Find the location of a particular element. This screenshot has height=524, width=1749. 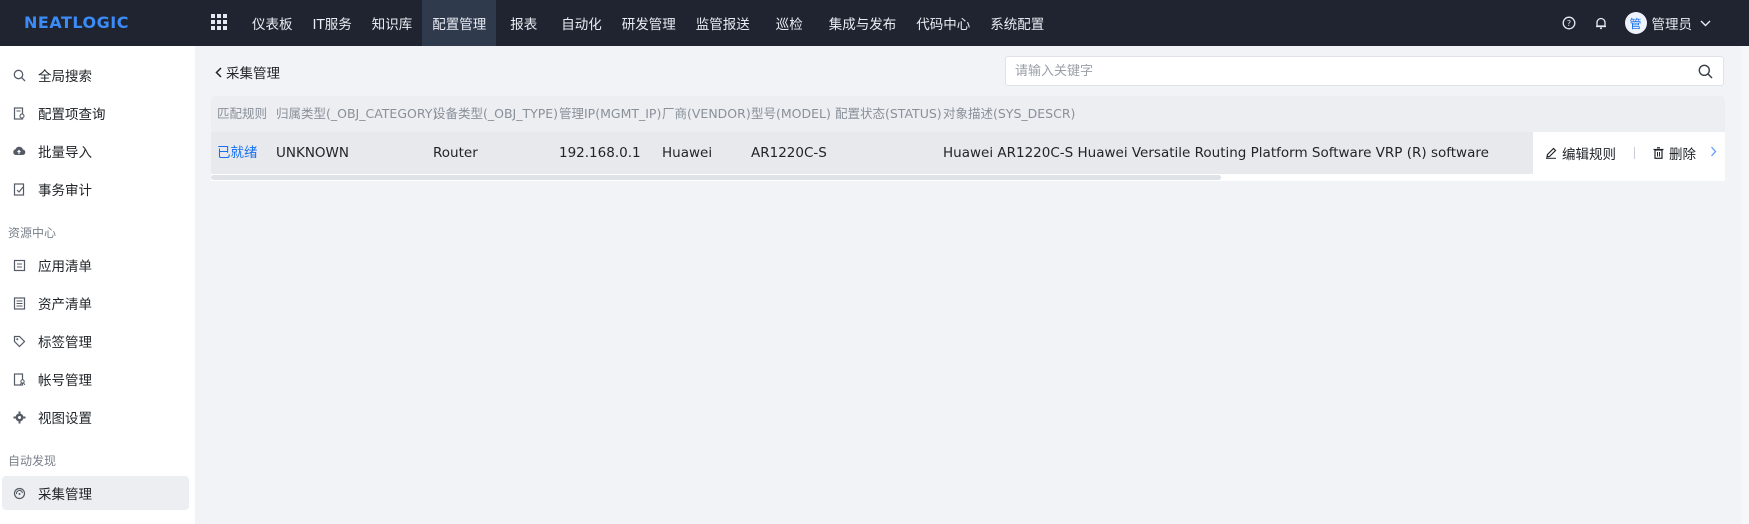

cell-obj-category: UNKNOWN is located at coordinates (313, 153).